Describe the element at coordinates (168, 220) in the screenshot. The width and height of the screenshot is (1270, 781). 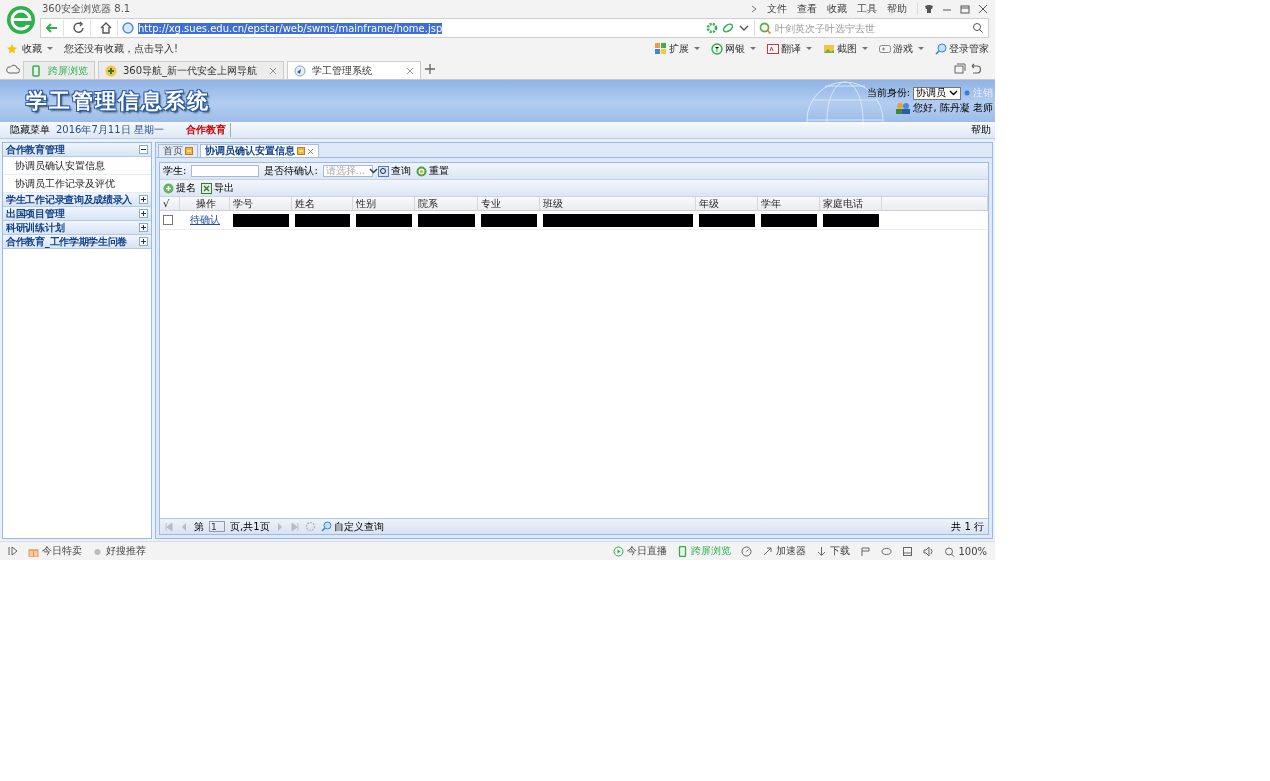
I see `row-checkbox` at that location.